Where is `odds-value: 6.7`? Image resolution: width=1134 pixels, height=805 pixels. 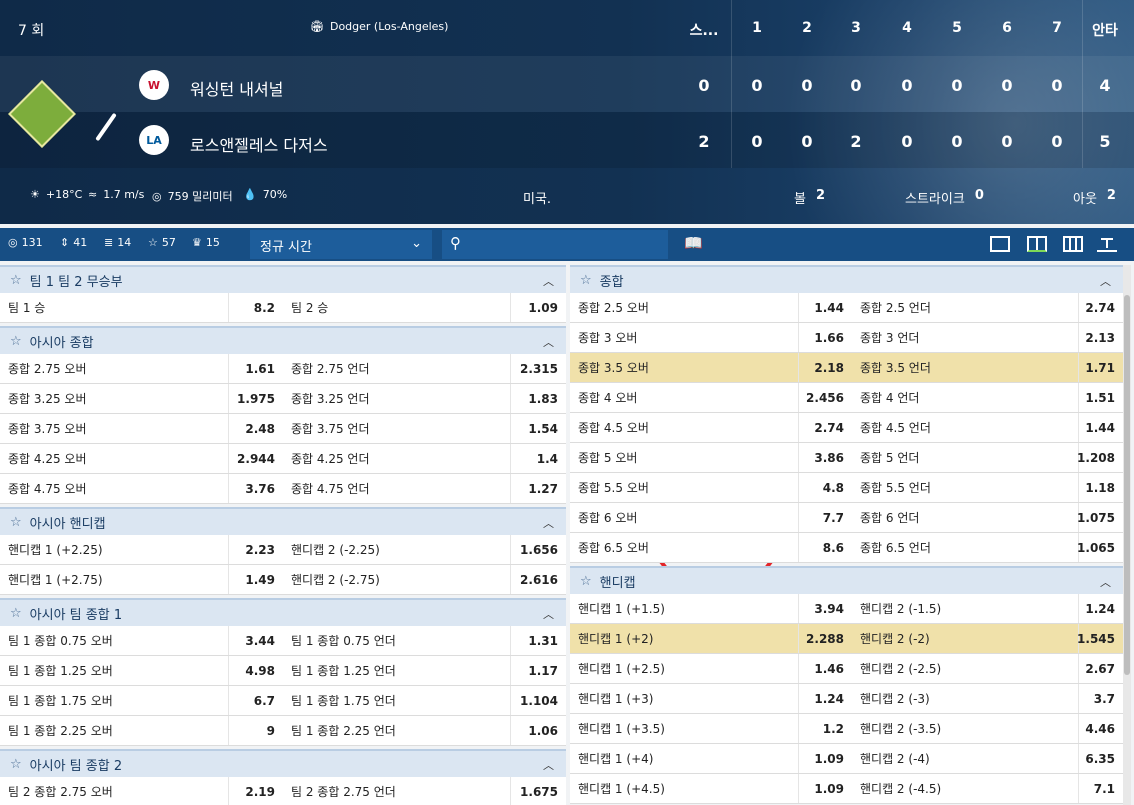
odds-value: 6.7 is located at coordinates (255, 700).